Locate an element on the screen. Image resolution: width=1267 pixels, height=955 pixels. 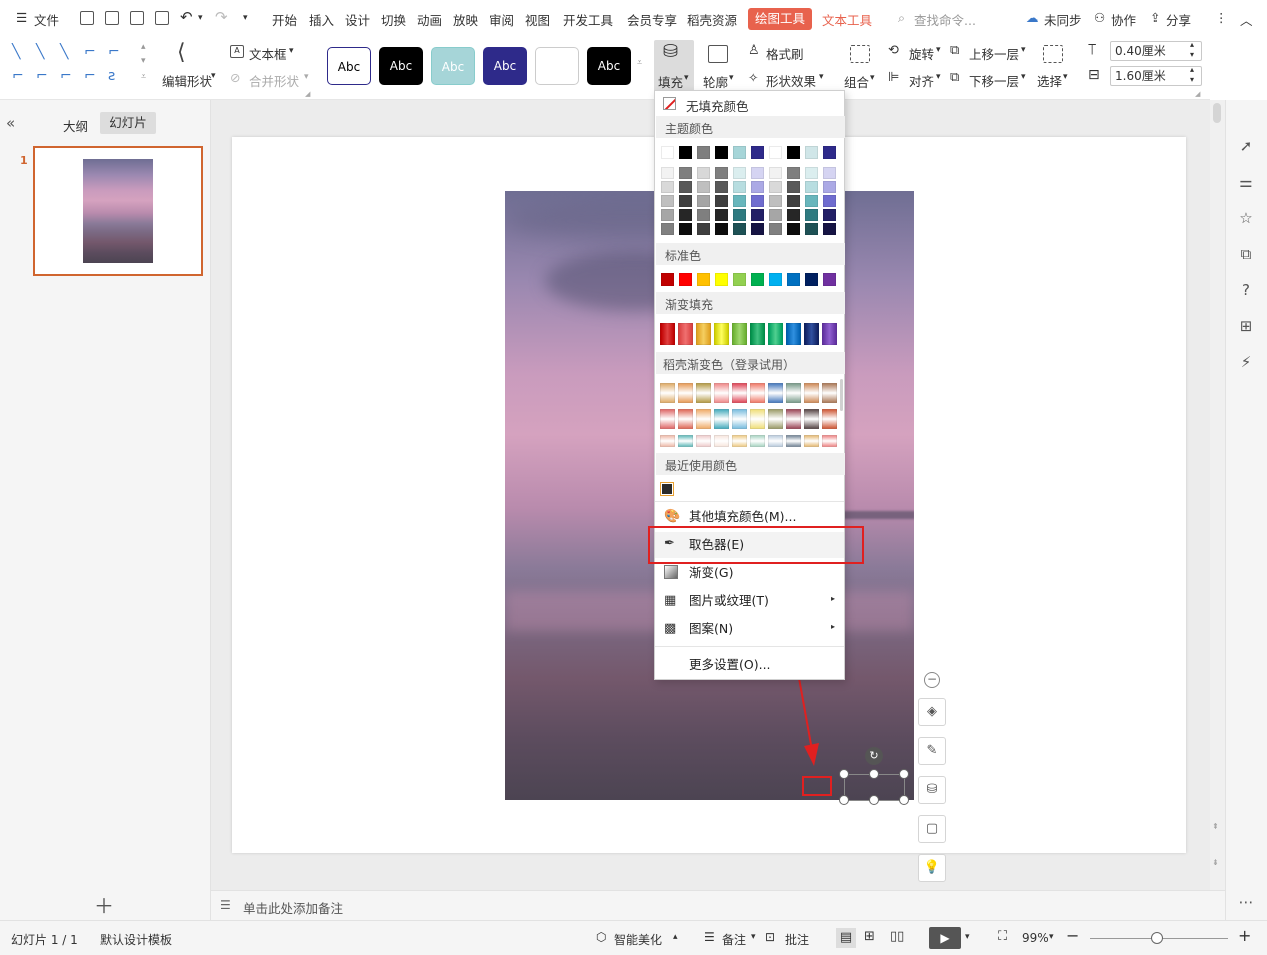
collapse-ribbon-icon: ︿ is located at coordinates (1246, 19).